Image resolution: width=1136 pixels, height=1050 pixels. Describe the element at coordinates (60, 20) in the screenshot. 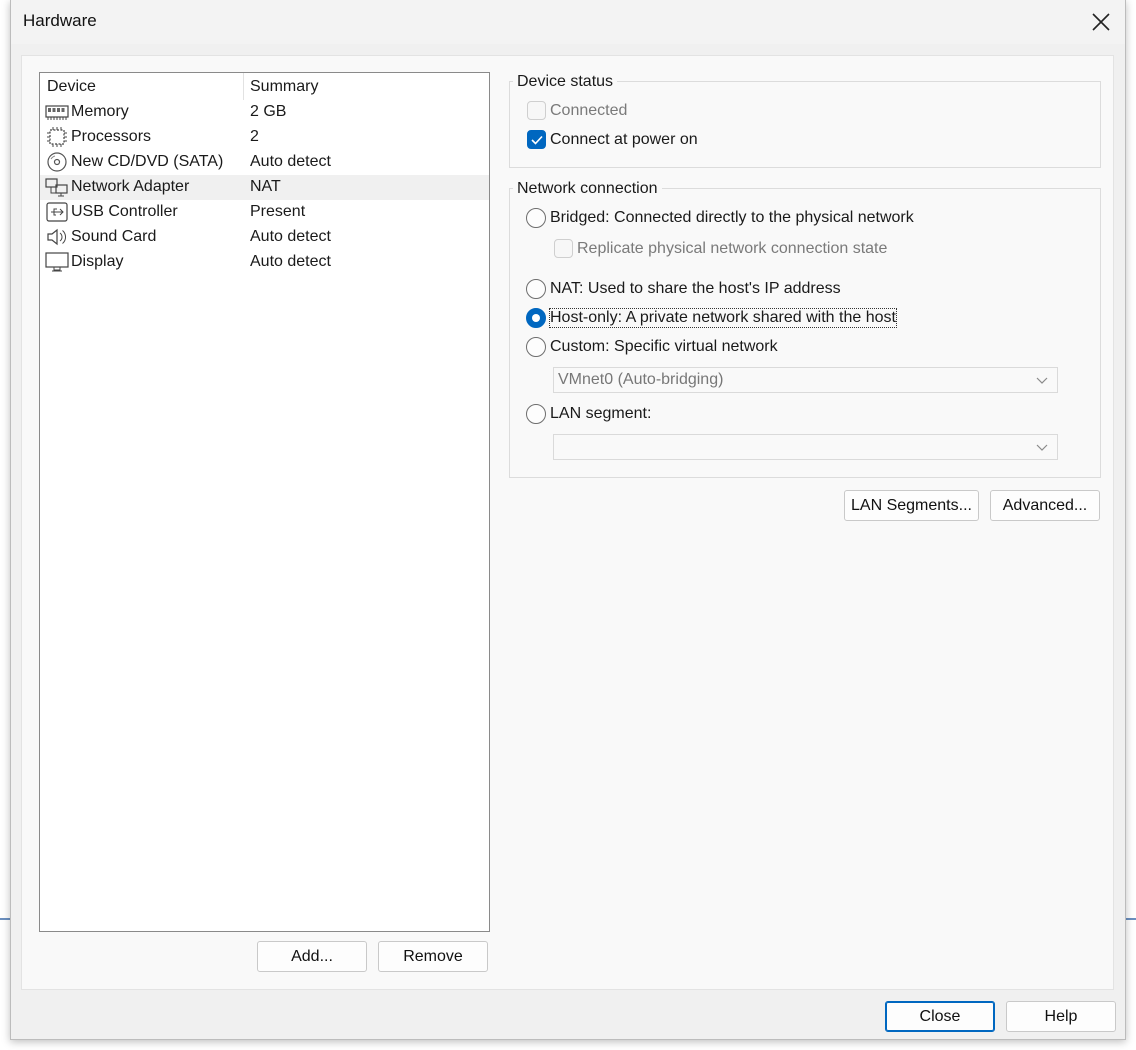

I see `window-title: Hardware` at that location.